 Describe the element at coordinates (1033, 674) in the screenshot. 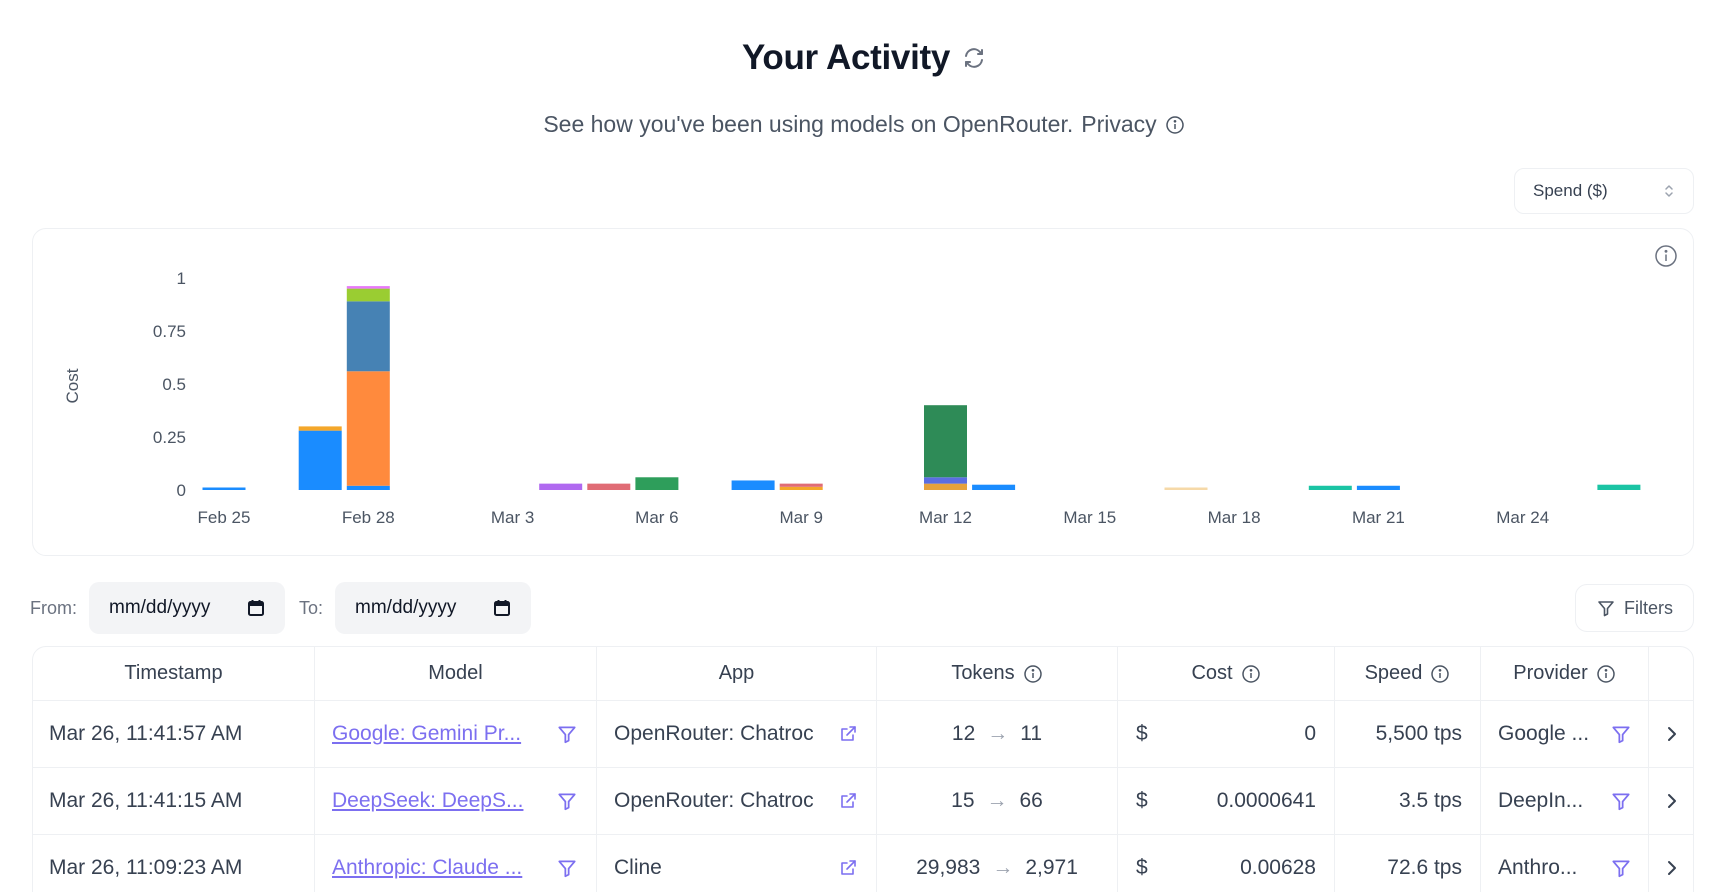

I see `tokens-info-icon` at that location.